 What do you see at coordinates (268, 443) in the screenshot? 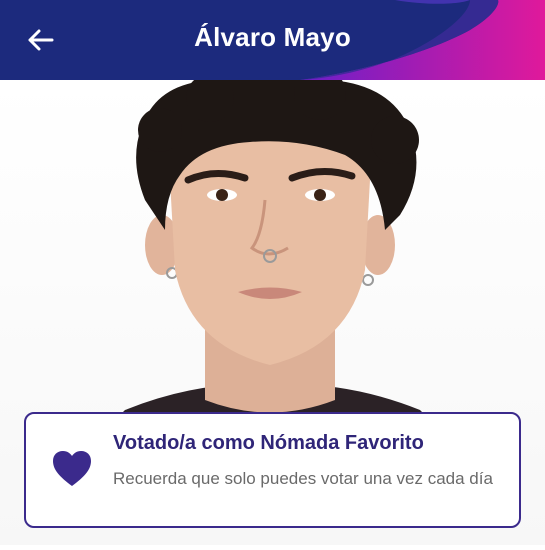
I see `vote-card-title: Votado/a como Nómada Favorito` at bounding box center [268, 443].